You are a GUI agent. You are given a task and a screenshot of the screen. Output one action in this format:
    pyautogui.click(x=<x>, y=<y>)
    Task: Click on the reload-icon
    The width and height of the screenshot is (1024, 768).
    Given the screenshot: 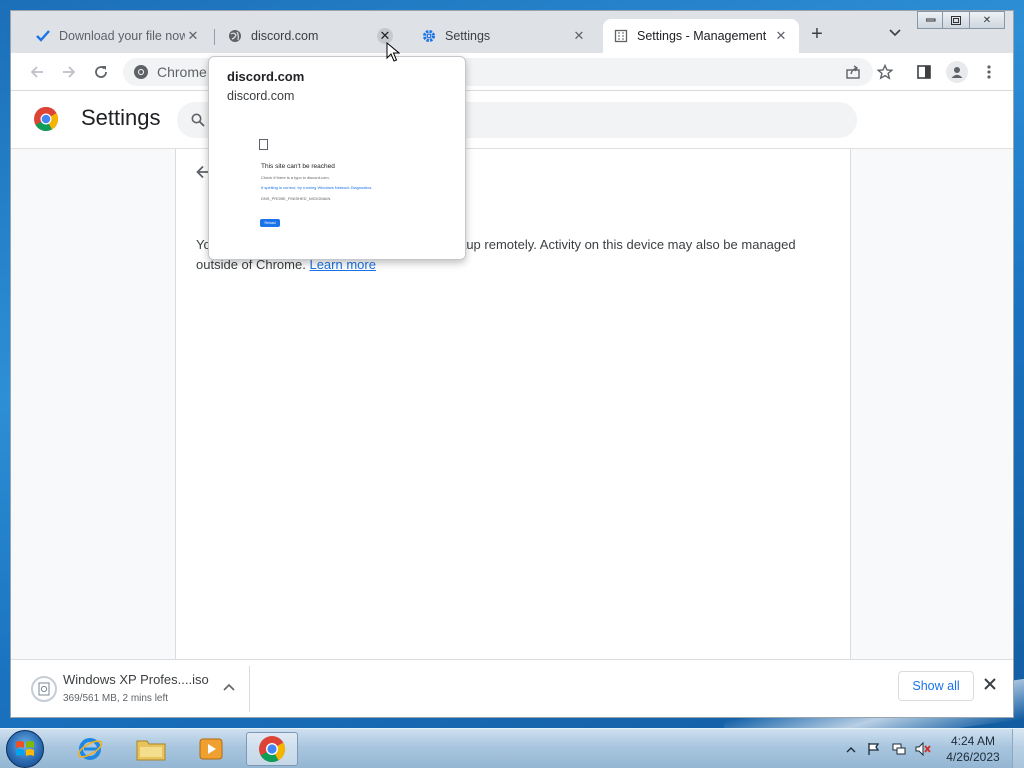 What is the action you would take?
    pyautogui.click(x=101, y=72)
    